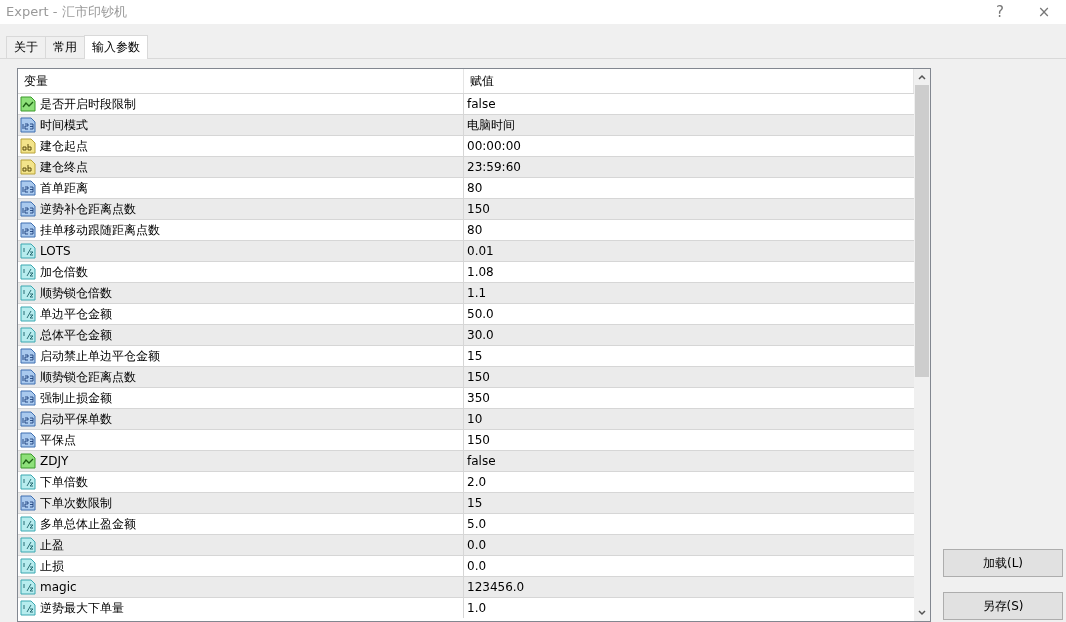  Describe the element at coordinates (477, 293) in the screenshot. I see `parameter-value: 1.1` at that location.